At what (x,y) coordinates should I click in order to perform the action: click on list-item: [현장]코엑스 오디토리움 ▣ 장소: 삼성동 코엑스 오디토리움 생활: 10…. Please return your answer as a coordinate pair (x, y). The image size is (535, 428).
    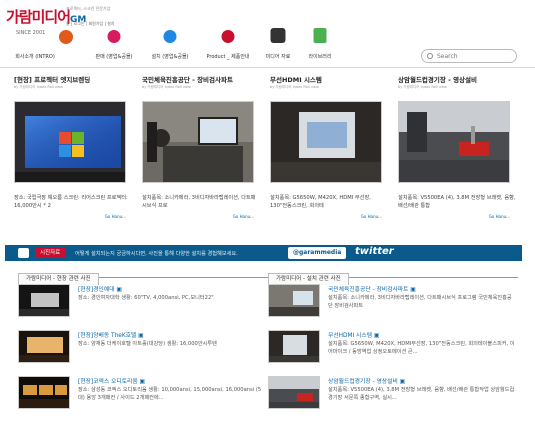
    Looking at the image, I should click on (143, 392).